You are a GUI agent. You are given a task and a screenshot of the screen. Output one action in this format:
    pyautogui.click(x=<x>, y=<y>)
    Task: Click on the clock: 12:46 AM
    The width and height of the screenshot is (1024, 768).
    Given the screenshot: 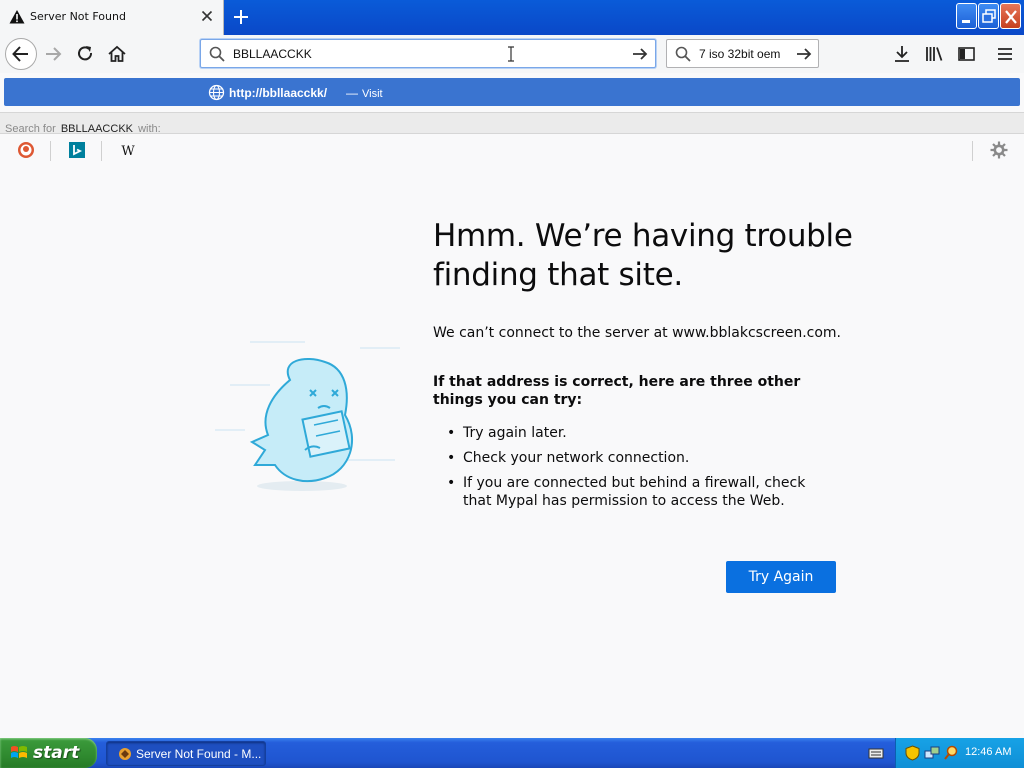 What is the action you would take?
    pyautogui.click(x=988, y=752)
    